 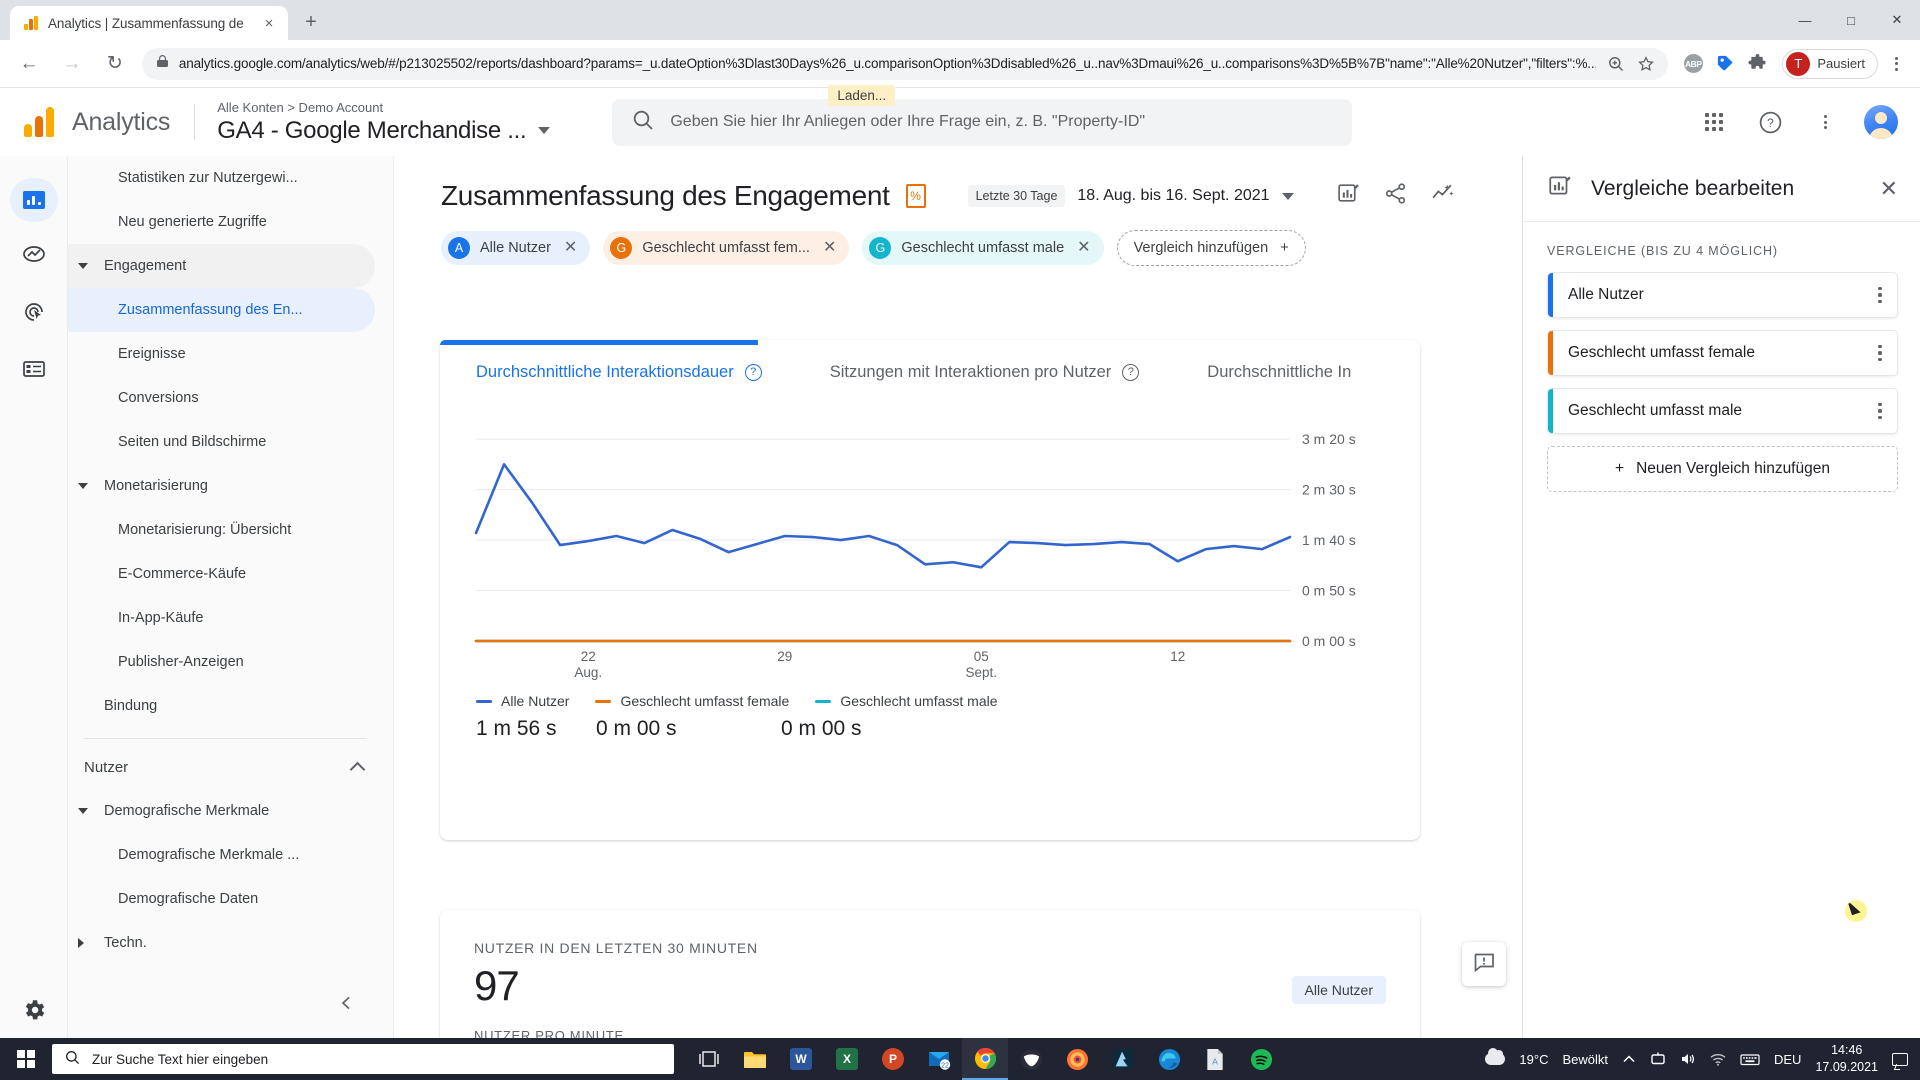 What do you see at coordinates (692, 701) in the screenshot?
I see `legend-item-female: Geschlecht umfasst female` at bounding box center [692, 701].